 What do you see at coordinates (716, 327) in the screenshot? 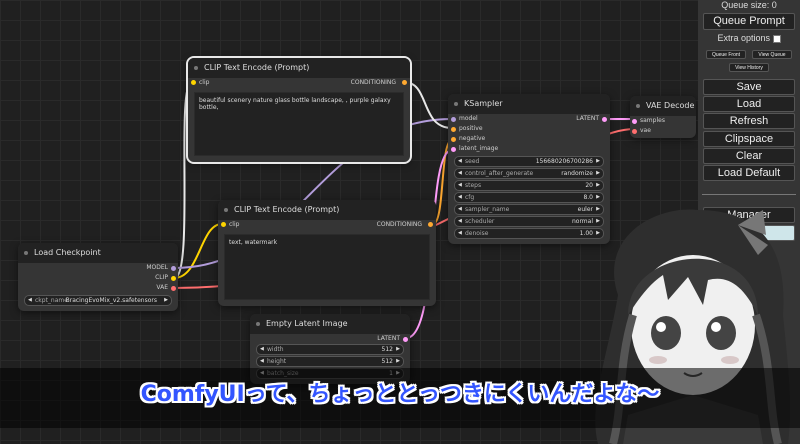
I see `right-eye-highlight` at bounding box center [716, 327].